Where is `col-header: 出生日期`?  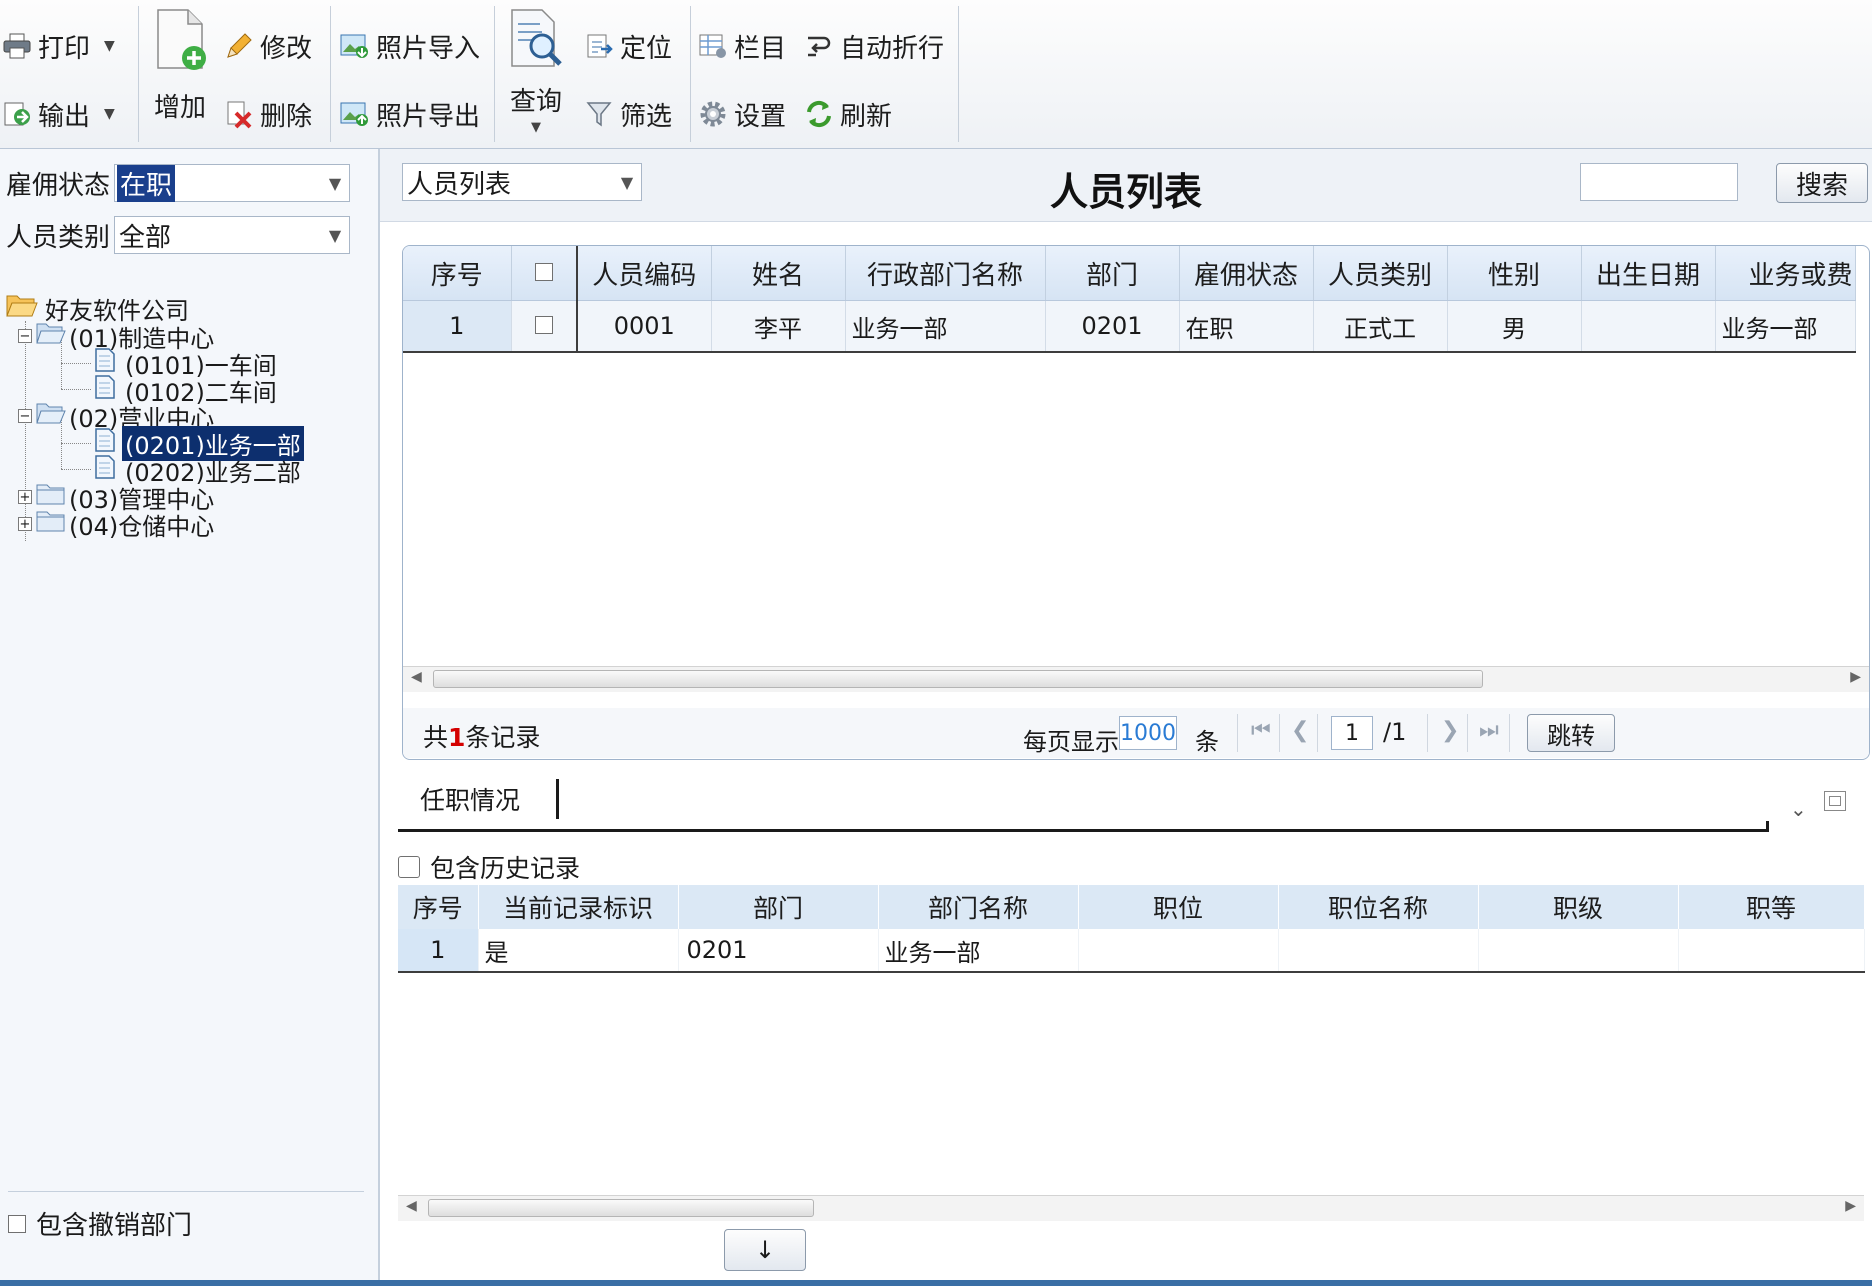 col-header: 出生日期 is located at coordinates (1648, 273).